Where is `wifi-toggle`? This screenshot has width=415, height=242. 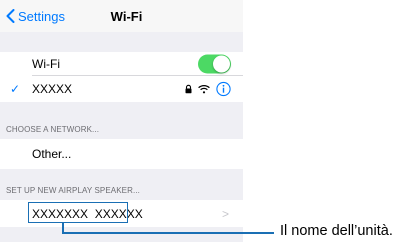
wifi-toggle is located at coordinates (214, 64).